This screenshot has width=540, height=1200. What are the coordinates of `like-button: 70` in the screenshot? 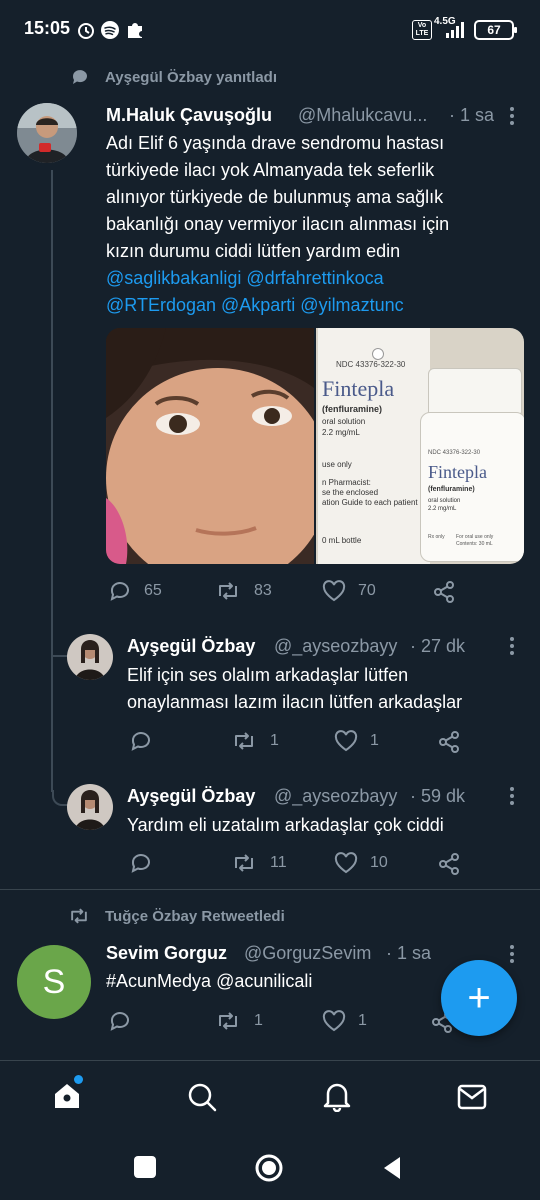 It's located at (349, 591).